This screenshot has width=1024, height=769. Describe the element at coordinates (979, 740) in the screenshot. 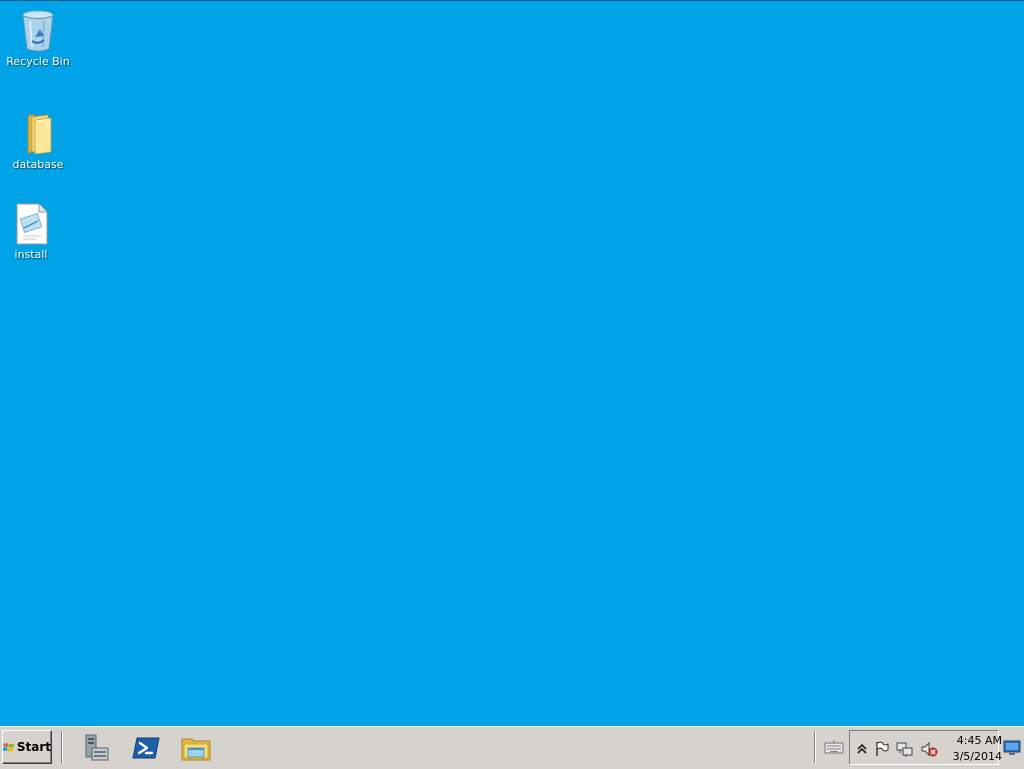

I see `clock-time: 4:45 AM` at that location.